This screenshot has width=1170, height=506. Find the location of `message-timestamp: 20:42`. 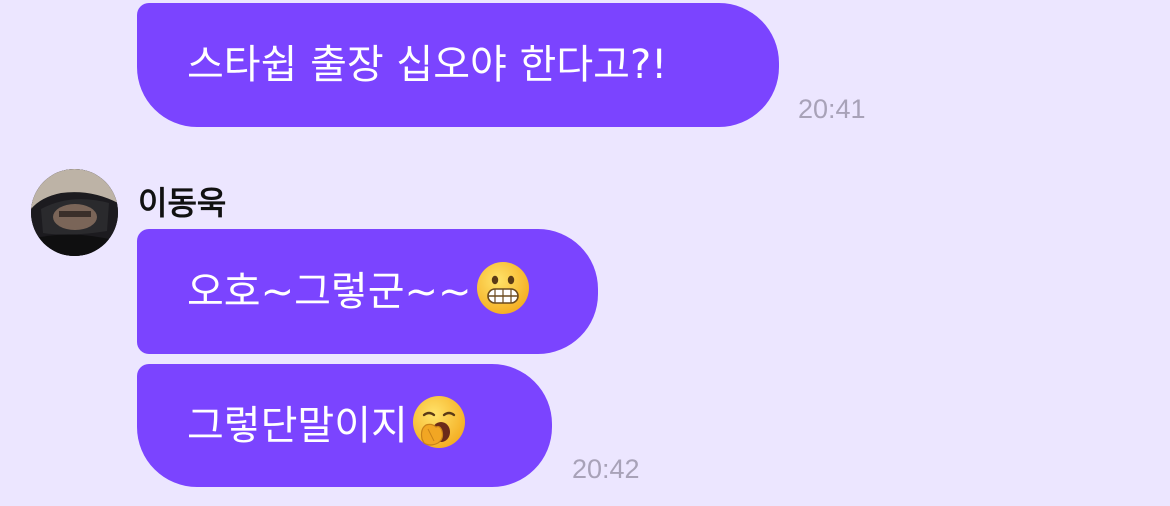

message-timestamp: 20:42 is located at coordinates (606, 469).